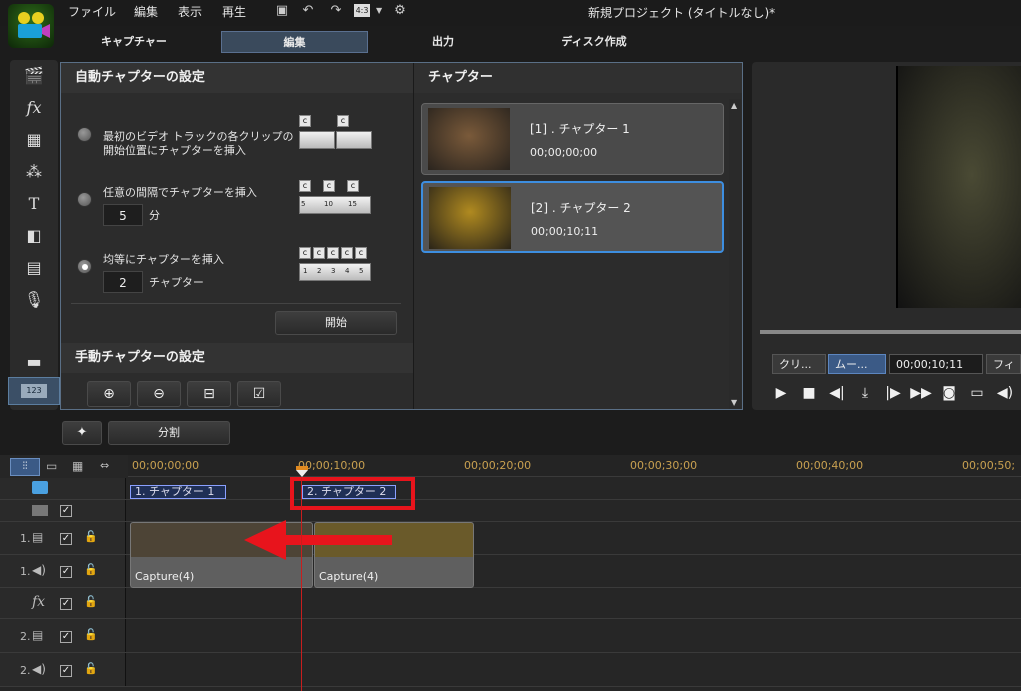 The image size is (1021, 691). Describe the element at coordinates (989, 465) in the screenshot. I see `ruler-tick: 00;00;50;` at that location.